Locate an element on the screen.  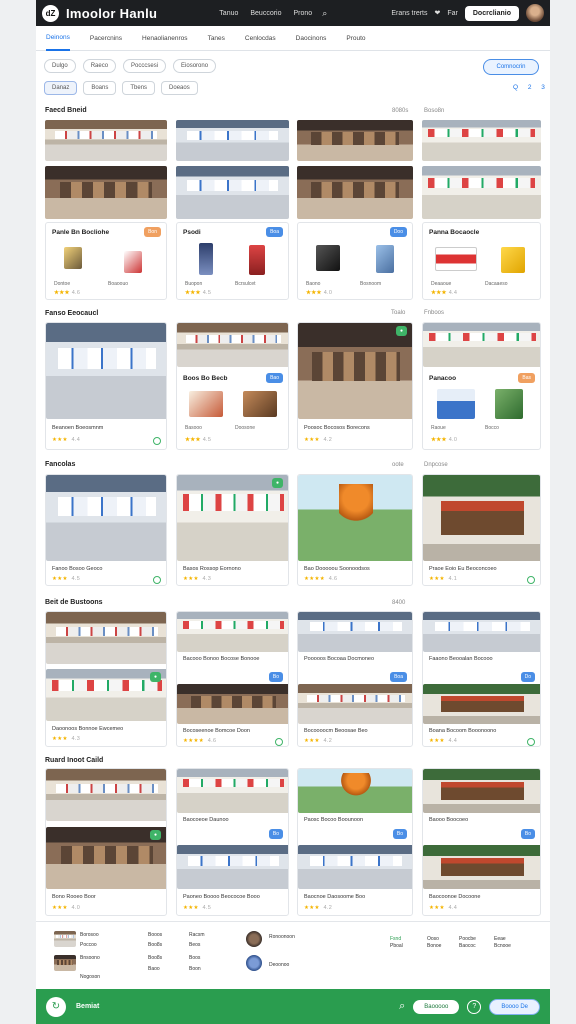
tab: Tanes is located at coordinates (216, 38).